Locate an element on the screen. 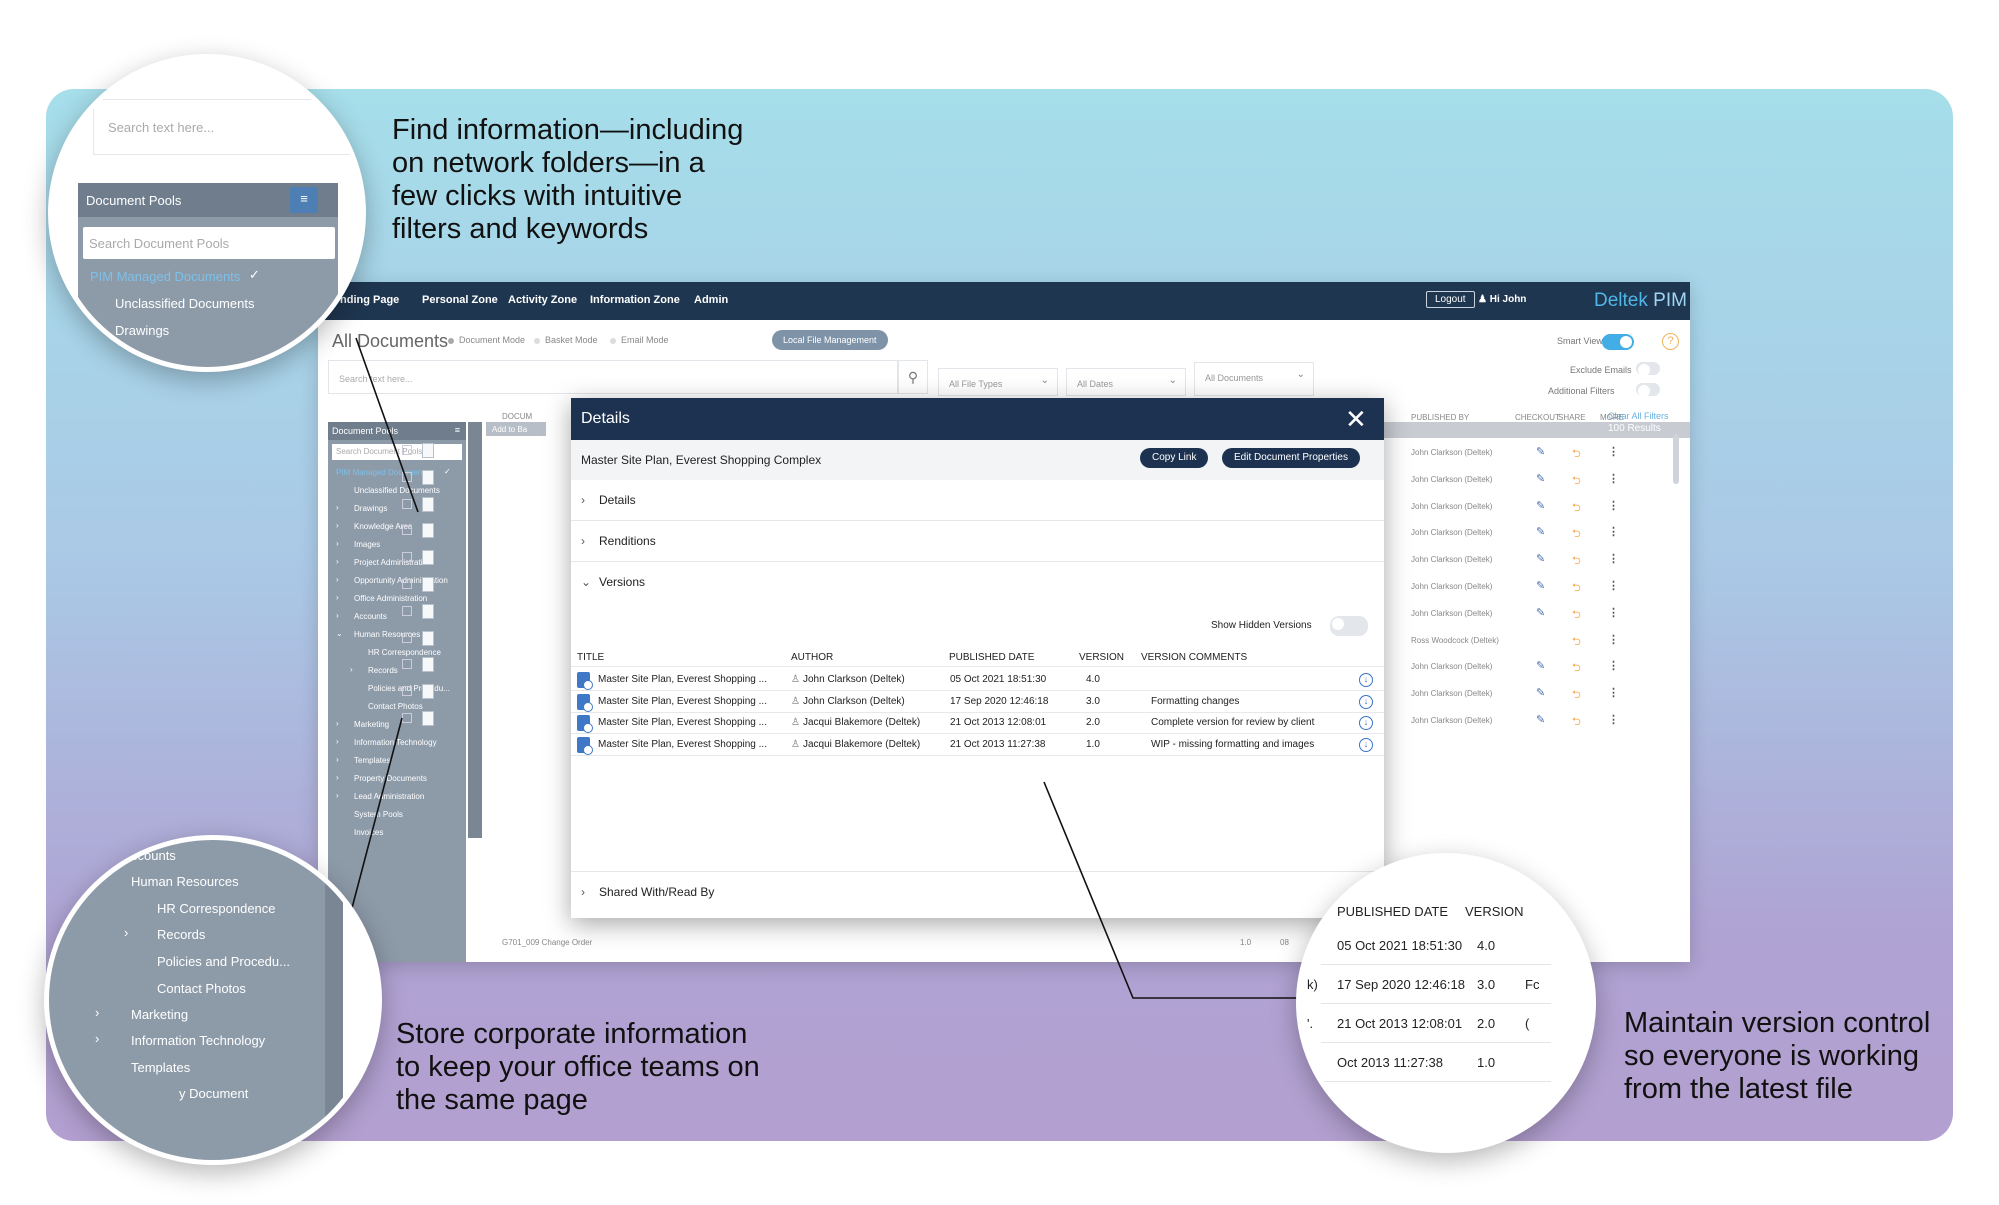  zoom3-version-cell: 2.0 is located at coordinates (1486, 1023).